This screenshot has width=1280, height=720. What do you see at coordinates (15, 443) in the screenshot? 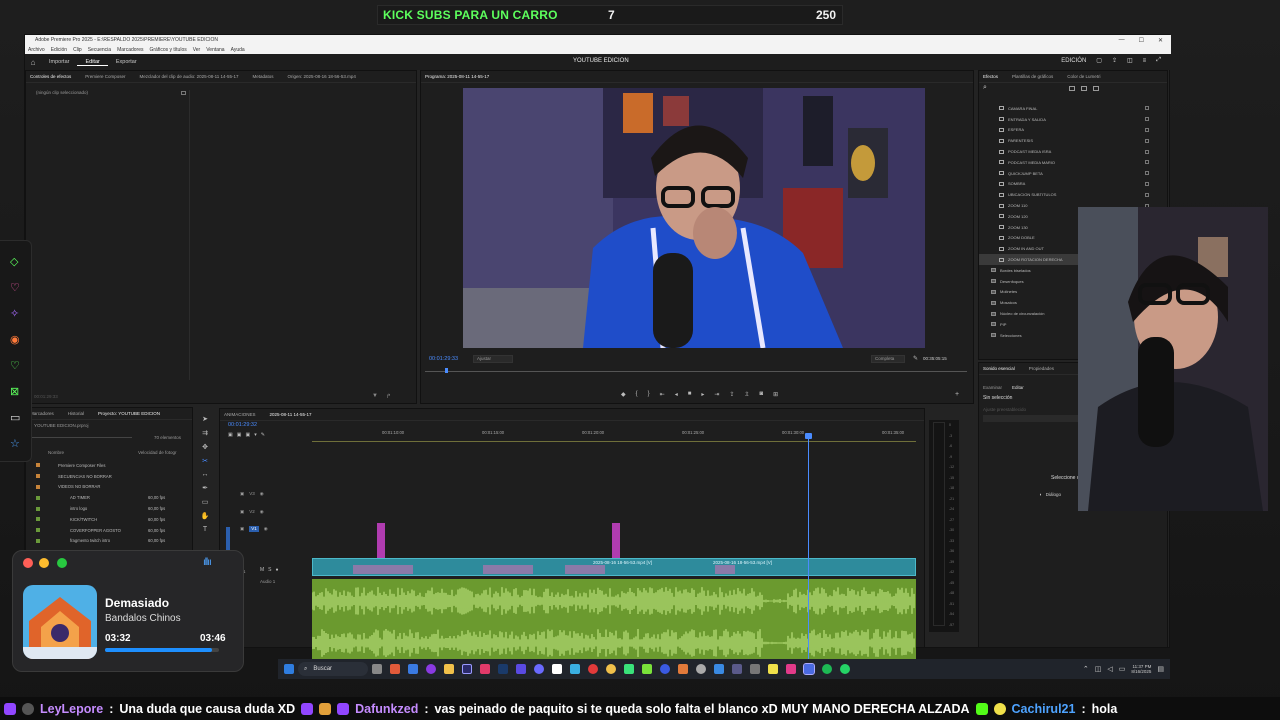
I see `star-icon: ☆` at bounding box center [15, 443].